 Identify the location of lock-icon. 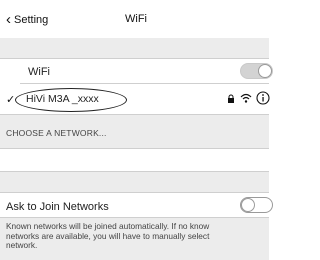
(231, 98).